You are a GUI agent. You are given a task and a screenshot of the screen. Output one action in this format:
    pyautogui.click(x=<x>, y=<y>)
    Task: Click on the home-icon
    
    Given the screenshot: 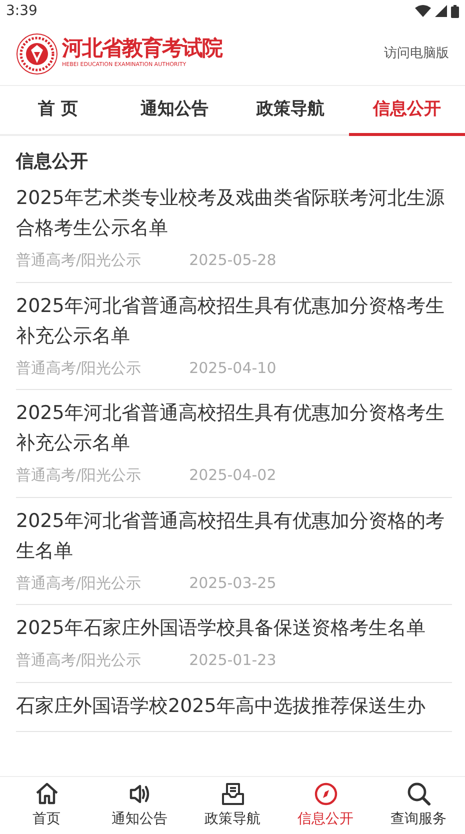 What is the action you would take?
    pyautogui.click(x=47, y=794)
    